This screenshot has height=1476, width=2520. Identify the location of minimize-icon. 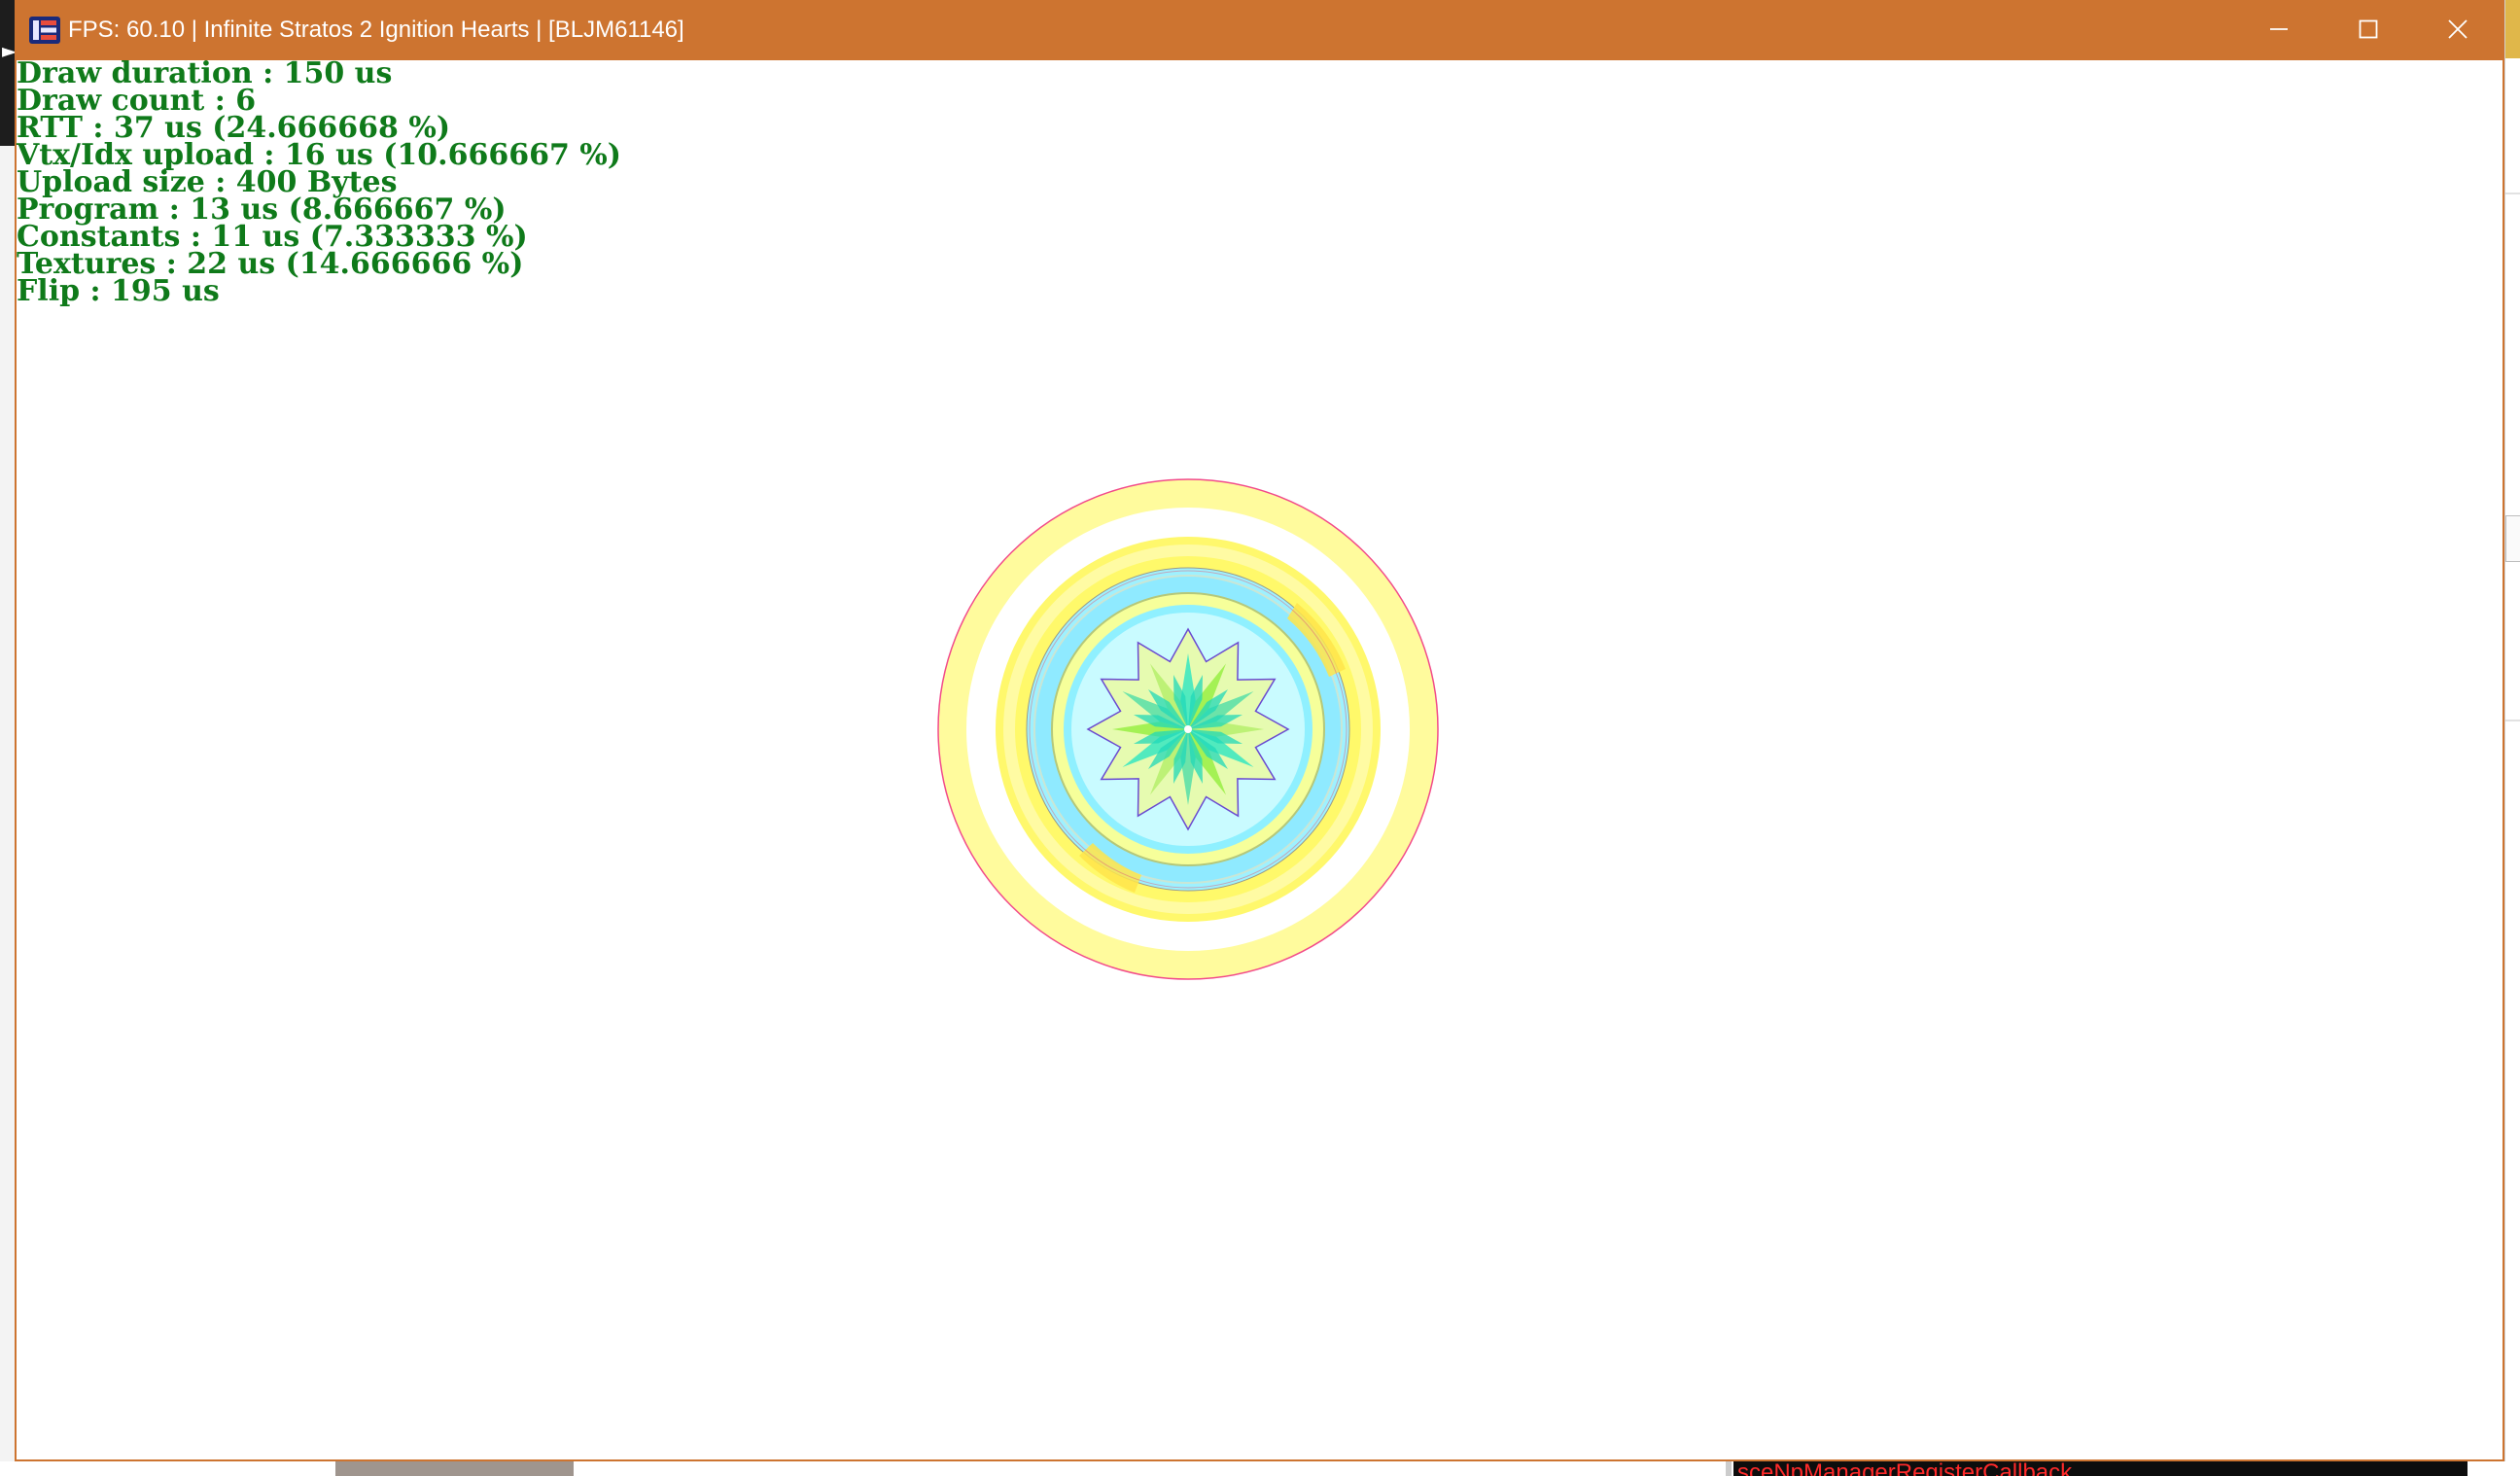
(2279, 29).